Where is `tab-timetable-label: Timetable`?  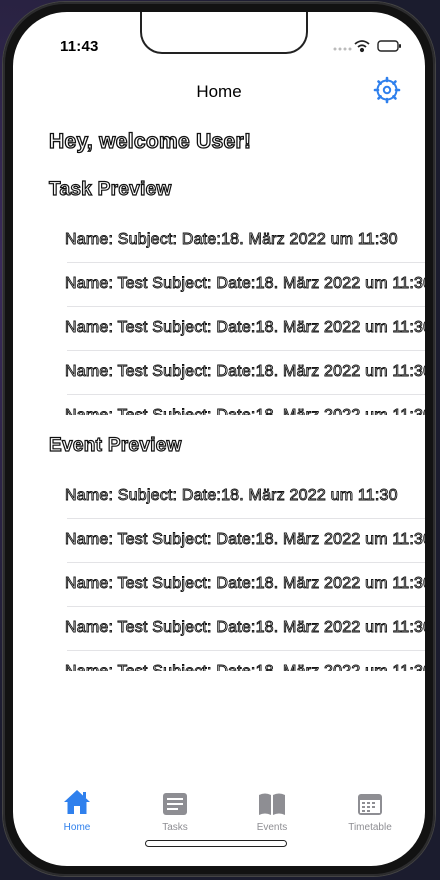 tab-timetable-label: Timetable is located at coordinates (370, 827).